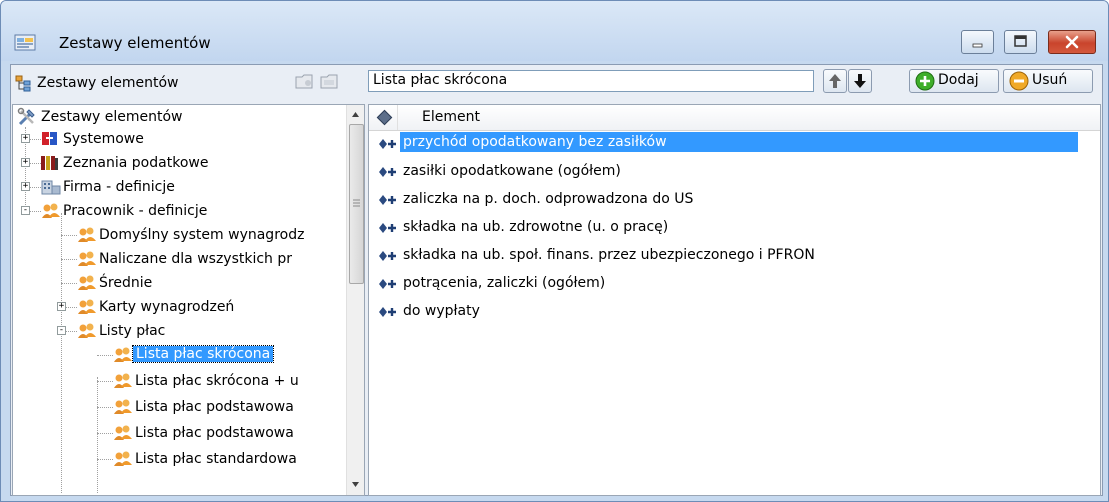 Image resolution: width=1109 pixels, height=502 pixels. What do you see at coordinates (49, 138) in the screenshot?
I see `system-icon` at bounding box center [49, 138].